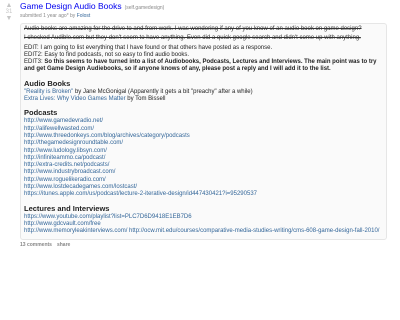 The image size is (400, 320). What do you see at coordinates (65, 180) in the screenshot?
I see `podcast-link: http://www.roguelikeradio.com/` at bounding box center [65, 180].